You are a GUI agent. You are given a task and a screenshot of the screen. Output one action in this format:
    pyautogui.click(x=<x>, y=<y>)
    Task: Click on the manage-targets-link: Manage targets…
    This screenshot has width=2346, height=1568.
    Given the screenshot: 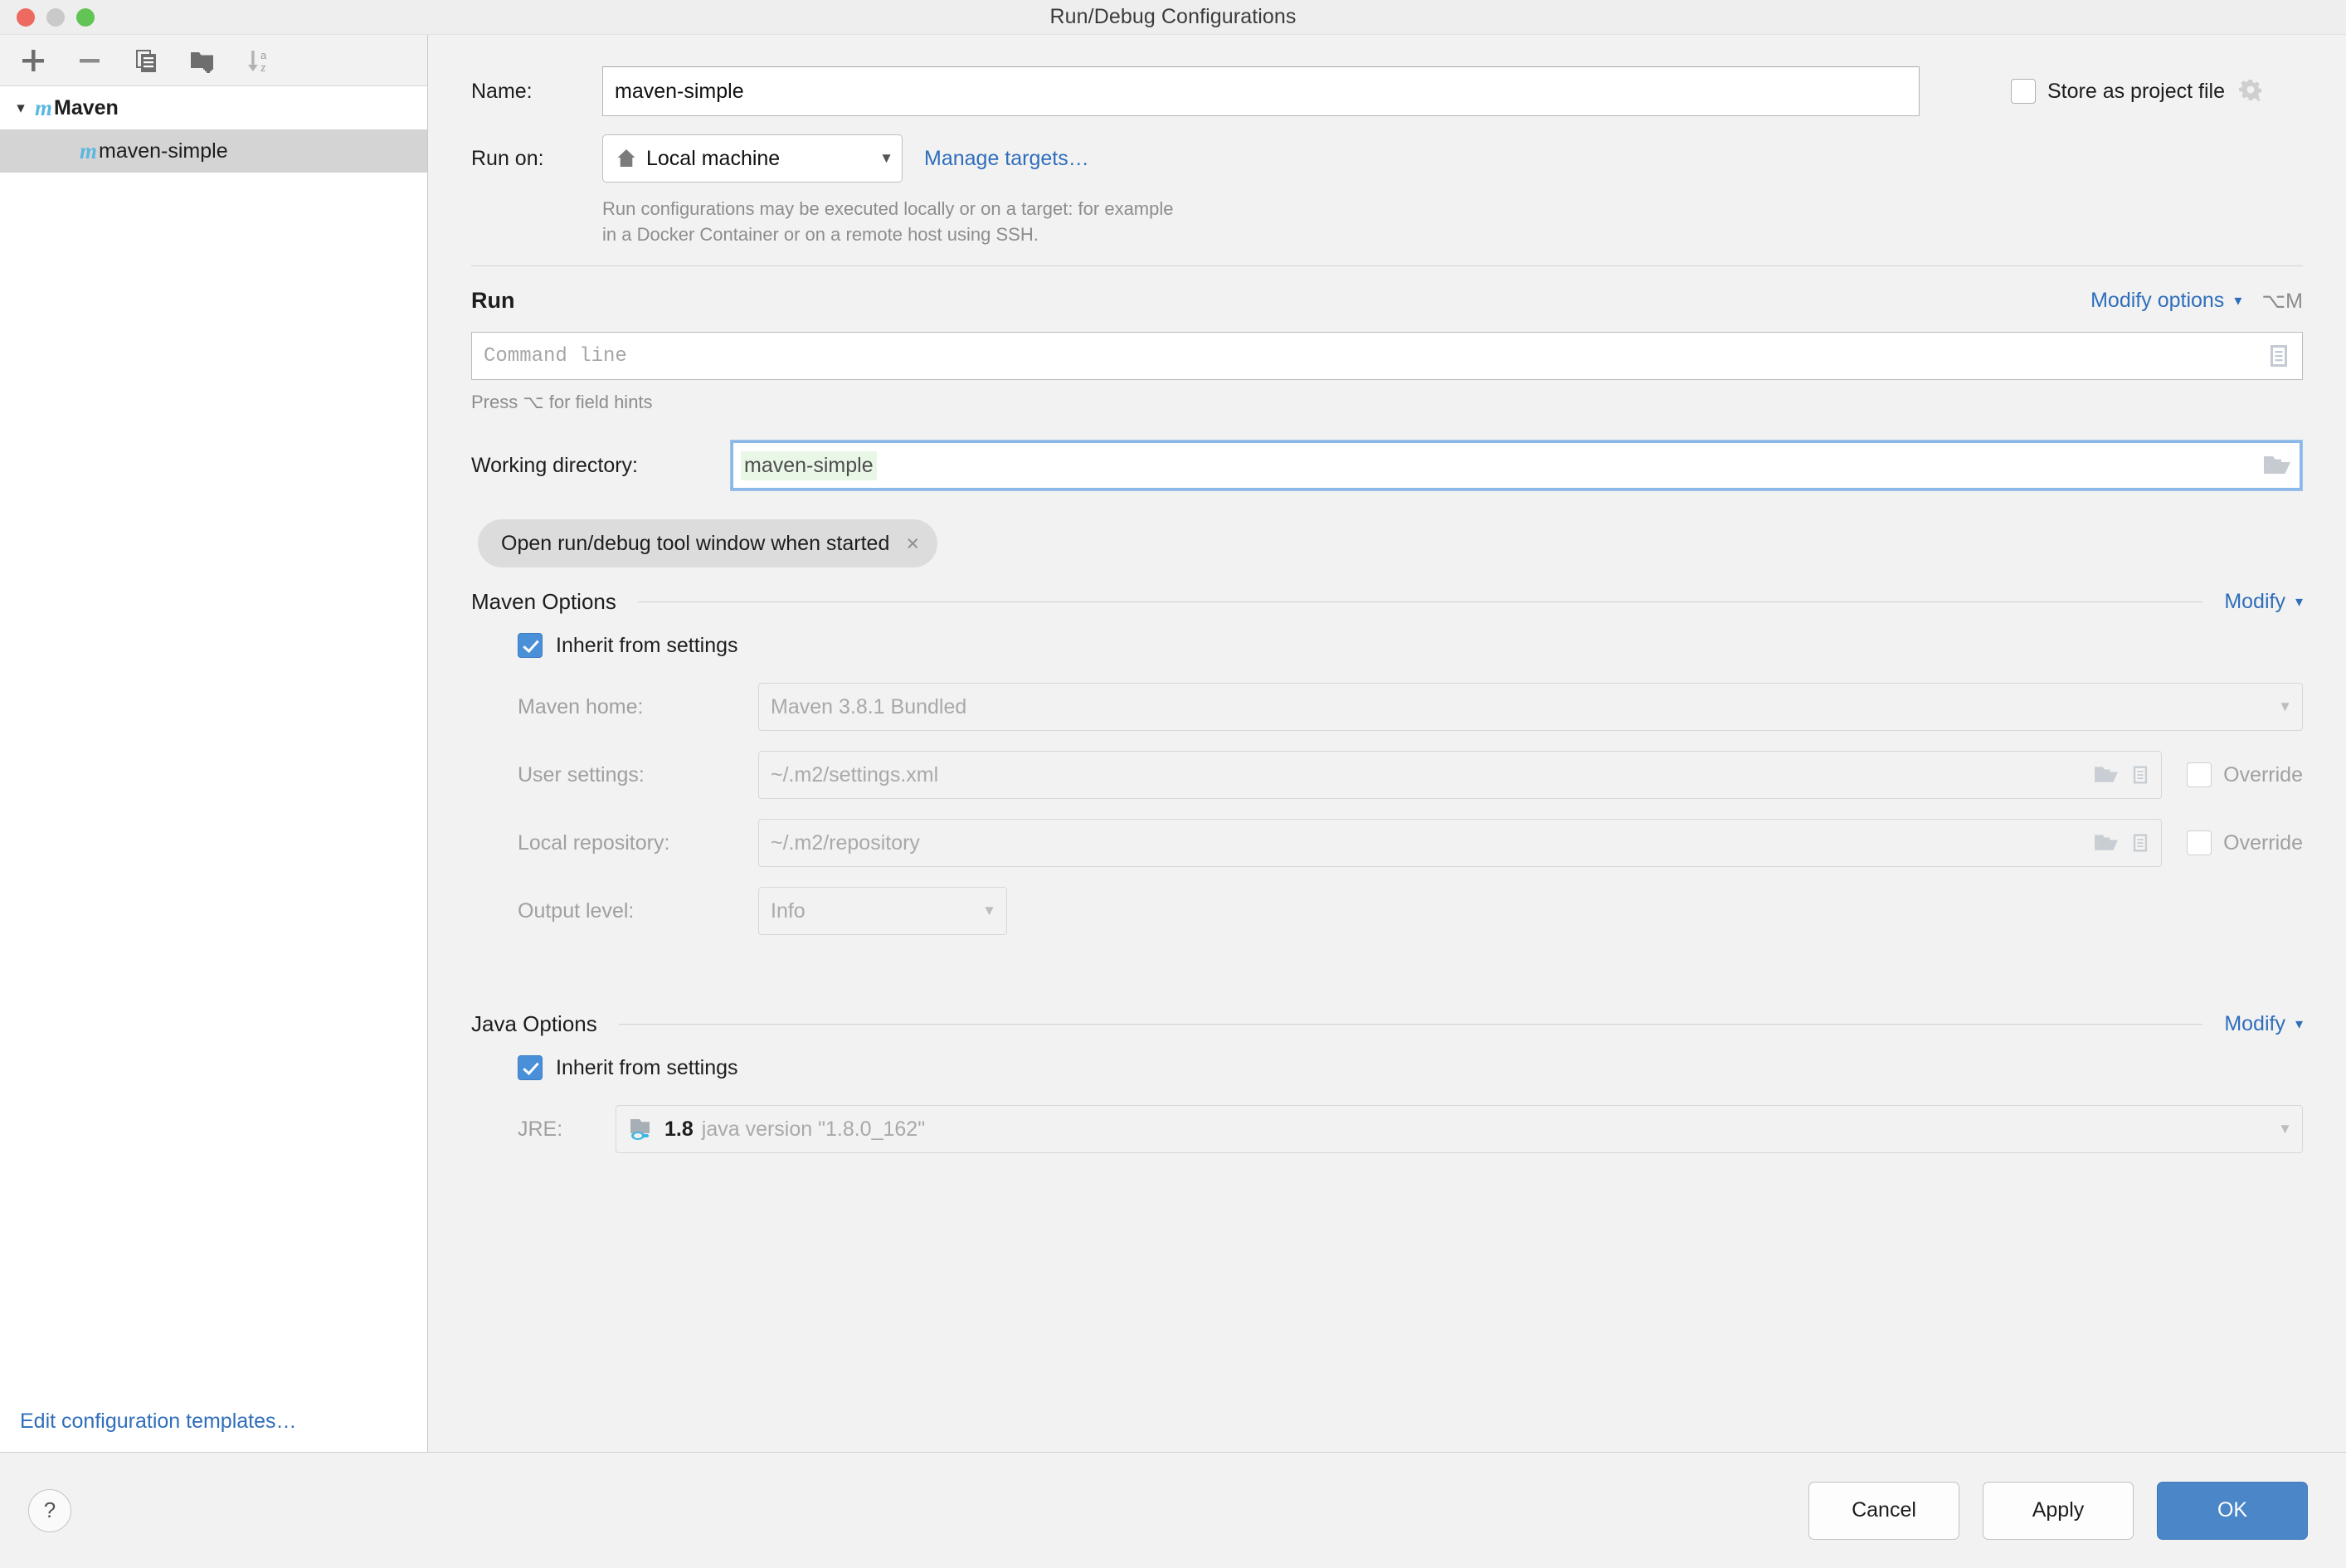 What is the action you would take?
    pyautogui.click(x=1006, y=159)
    